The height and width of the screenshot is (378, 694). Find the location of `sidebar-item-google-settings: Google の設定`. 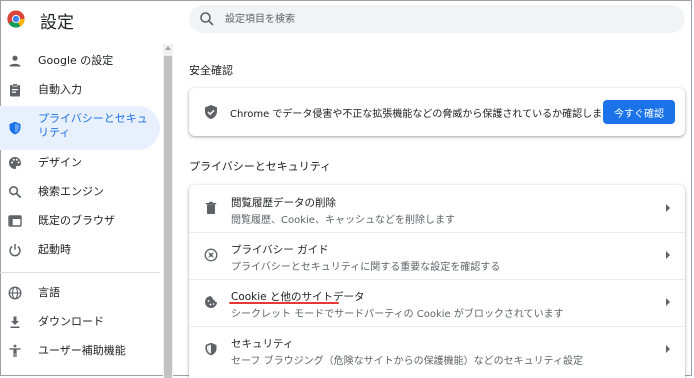

sidebar-item-google-settings: Google の設定 is located at coordinates (80, 61).